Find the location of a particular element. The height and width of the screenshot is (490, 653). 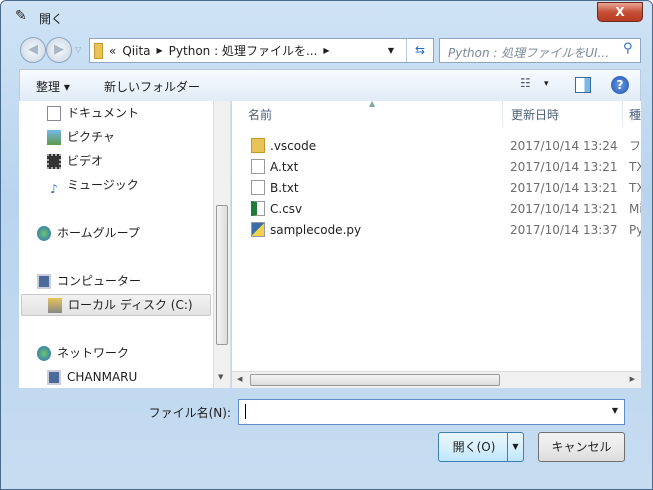

window-title: 開く is located at coordinates (51, 19).